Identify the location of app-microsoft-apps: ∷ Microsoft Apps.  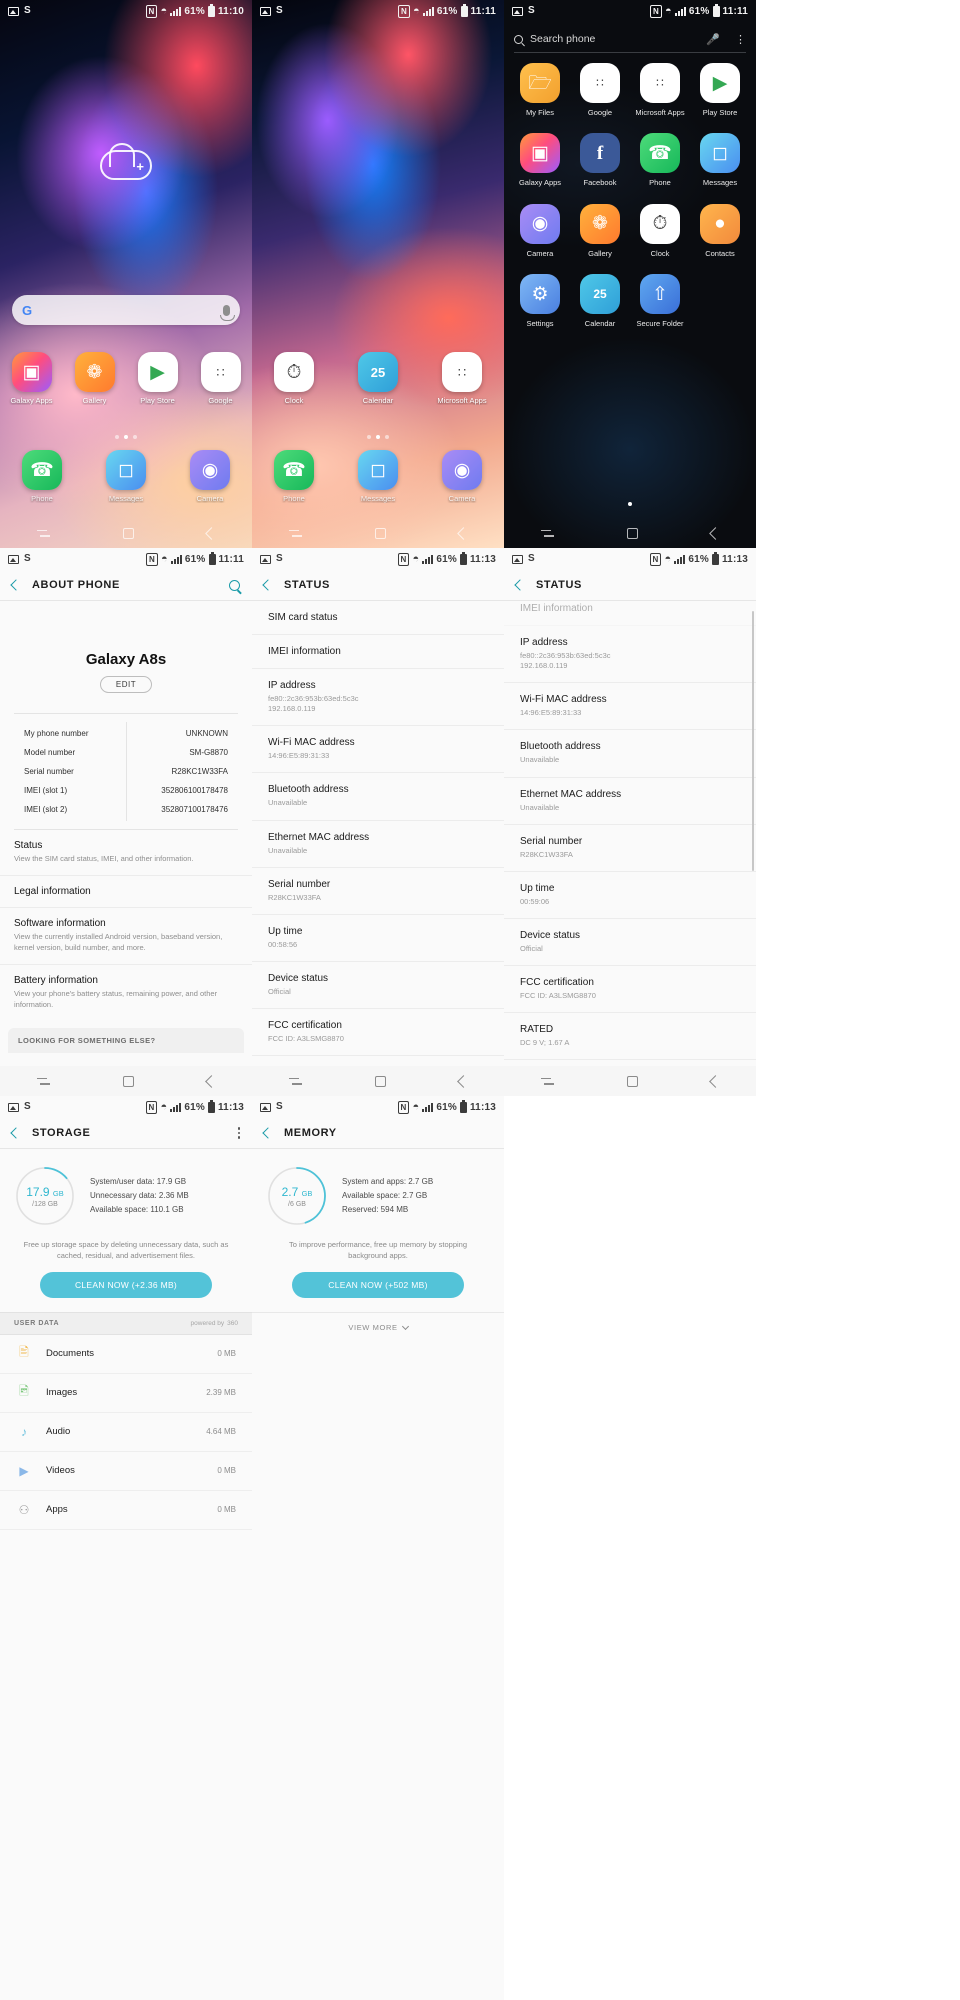
(462, 378).